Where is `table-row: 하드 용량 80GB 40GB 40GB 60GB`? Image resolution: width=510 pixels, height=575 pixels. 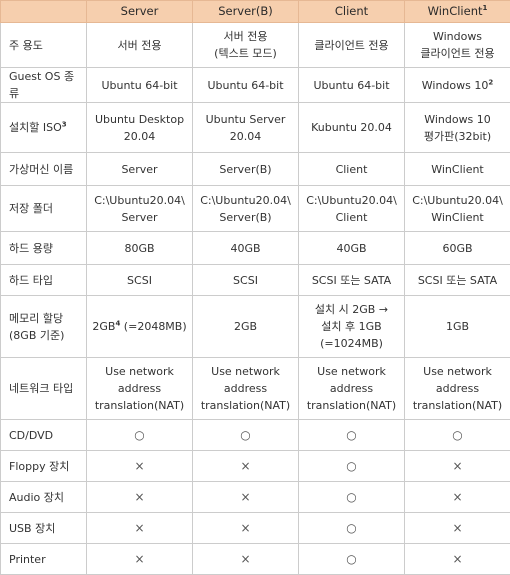
table-row: 하드 용량 80GB 40GB 40GB 60GB is located at coordinates (255, 248).